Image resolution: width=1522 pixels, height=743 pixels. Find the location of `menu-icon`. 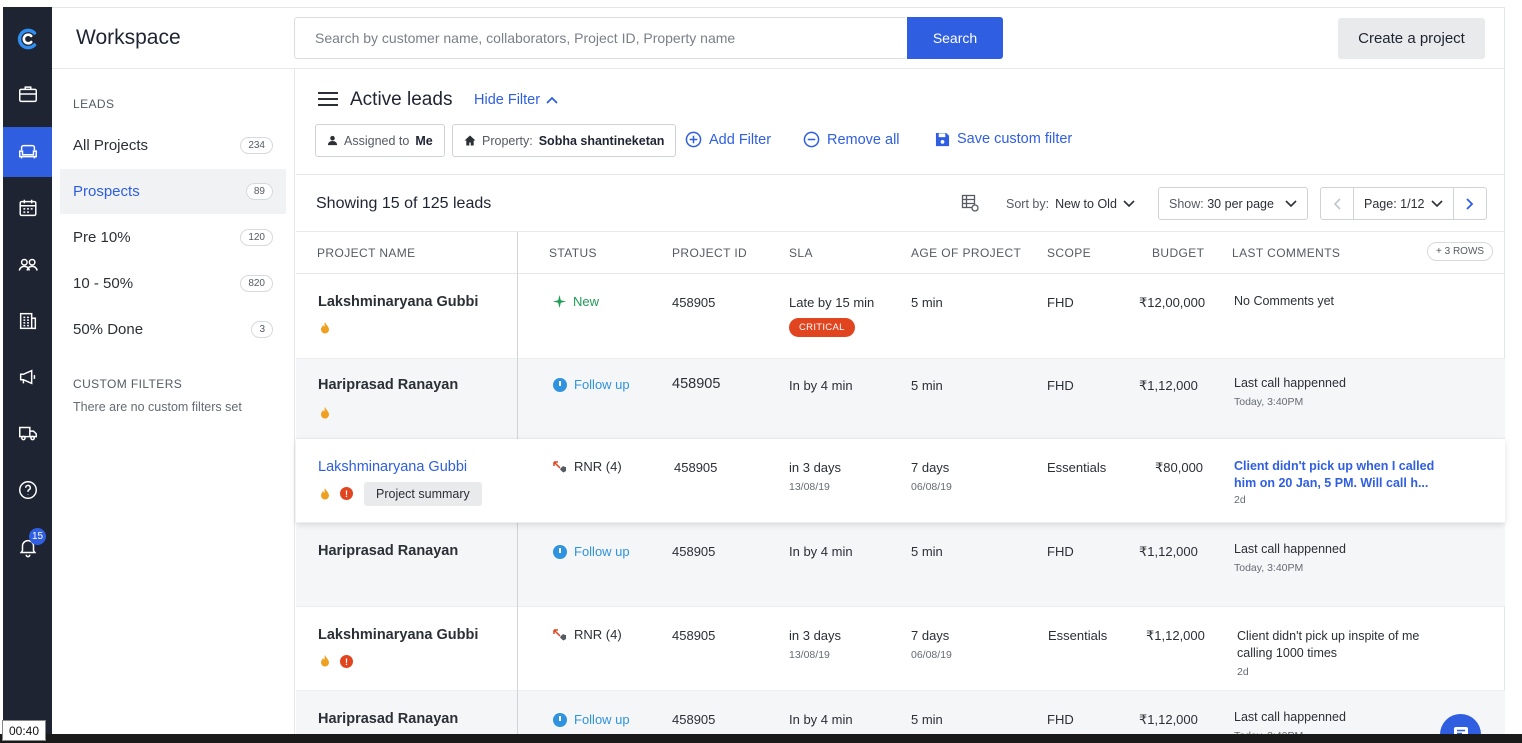

menu-icon is located at coordinates (328, 100).